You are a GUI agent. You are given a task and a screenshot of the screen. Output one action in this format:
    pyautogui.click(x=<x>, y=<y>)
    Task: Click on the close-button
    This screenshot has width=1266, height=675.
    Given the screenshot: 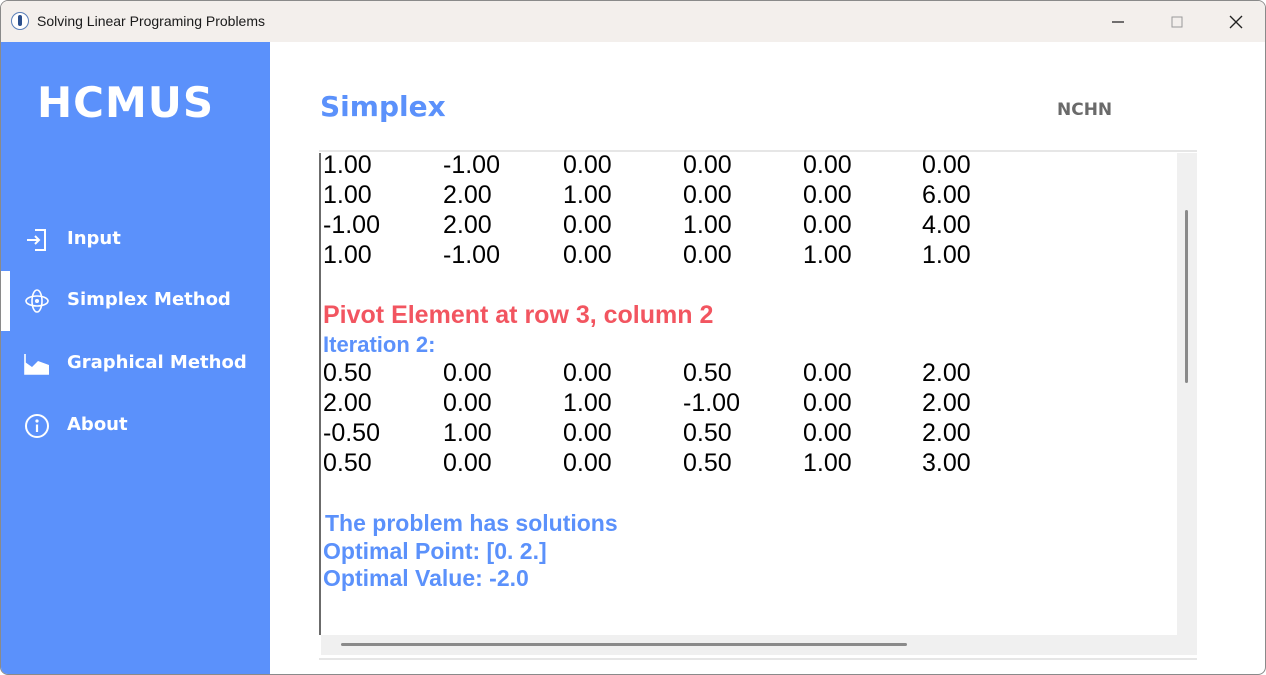 What is the action you would take?
    pyautogui.click(x=1236, y=21)
    